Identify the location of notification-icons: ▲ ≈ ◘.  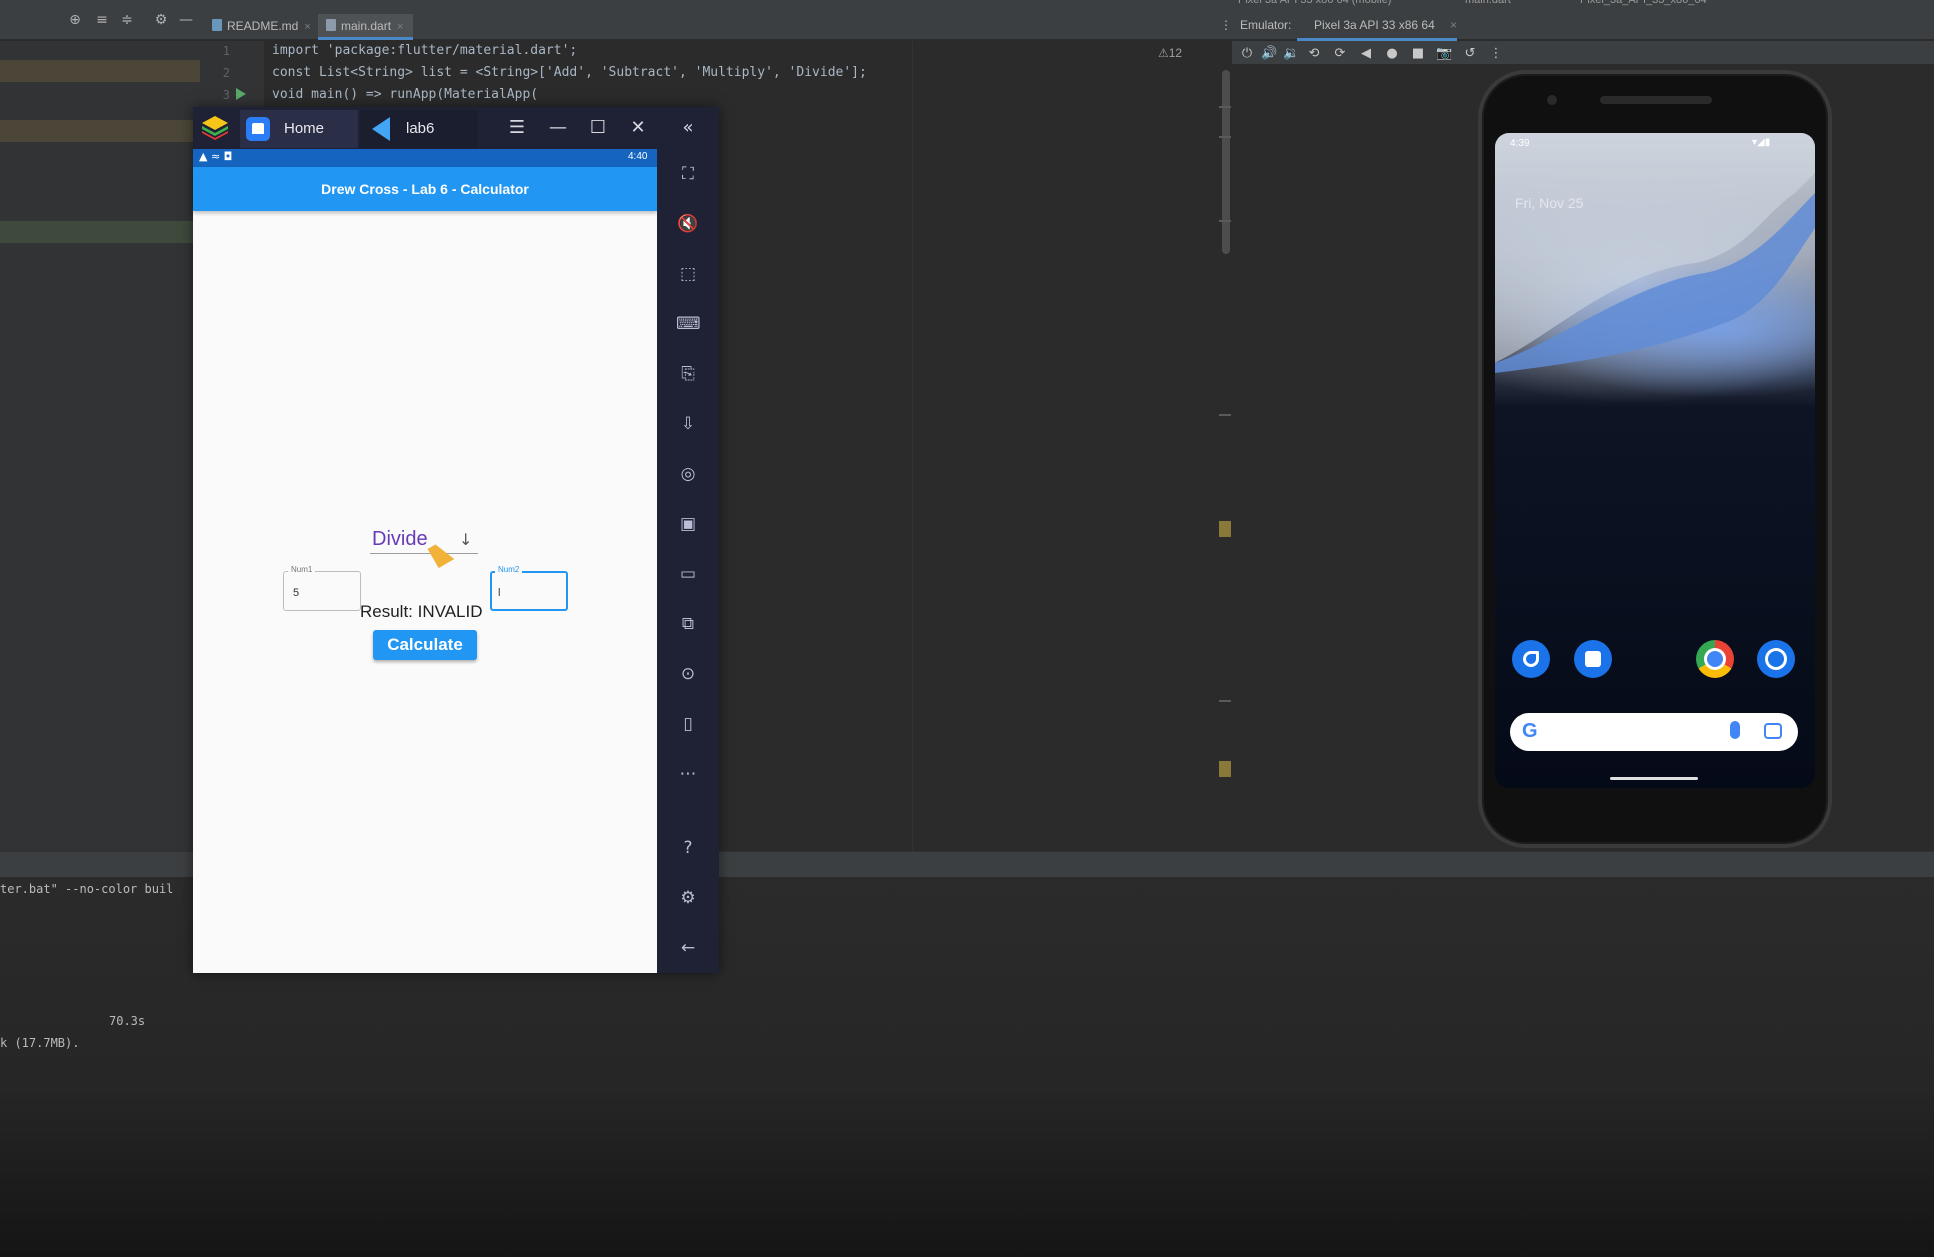
(216, 156).